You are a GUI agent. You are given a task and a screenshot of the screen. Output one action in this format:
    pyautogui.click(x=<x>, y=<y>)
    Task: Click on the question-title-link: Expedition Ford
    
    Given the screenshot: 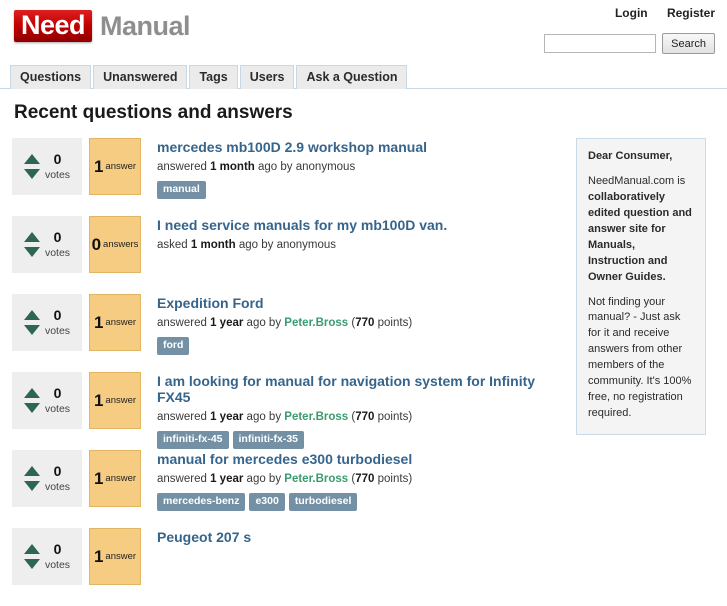 What is the action you would take?
    pyautogui.click(x=210, y=303)
    